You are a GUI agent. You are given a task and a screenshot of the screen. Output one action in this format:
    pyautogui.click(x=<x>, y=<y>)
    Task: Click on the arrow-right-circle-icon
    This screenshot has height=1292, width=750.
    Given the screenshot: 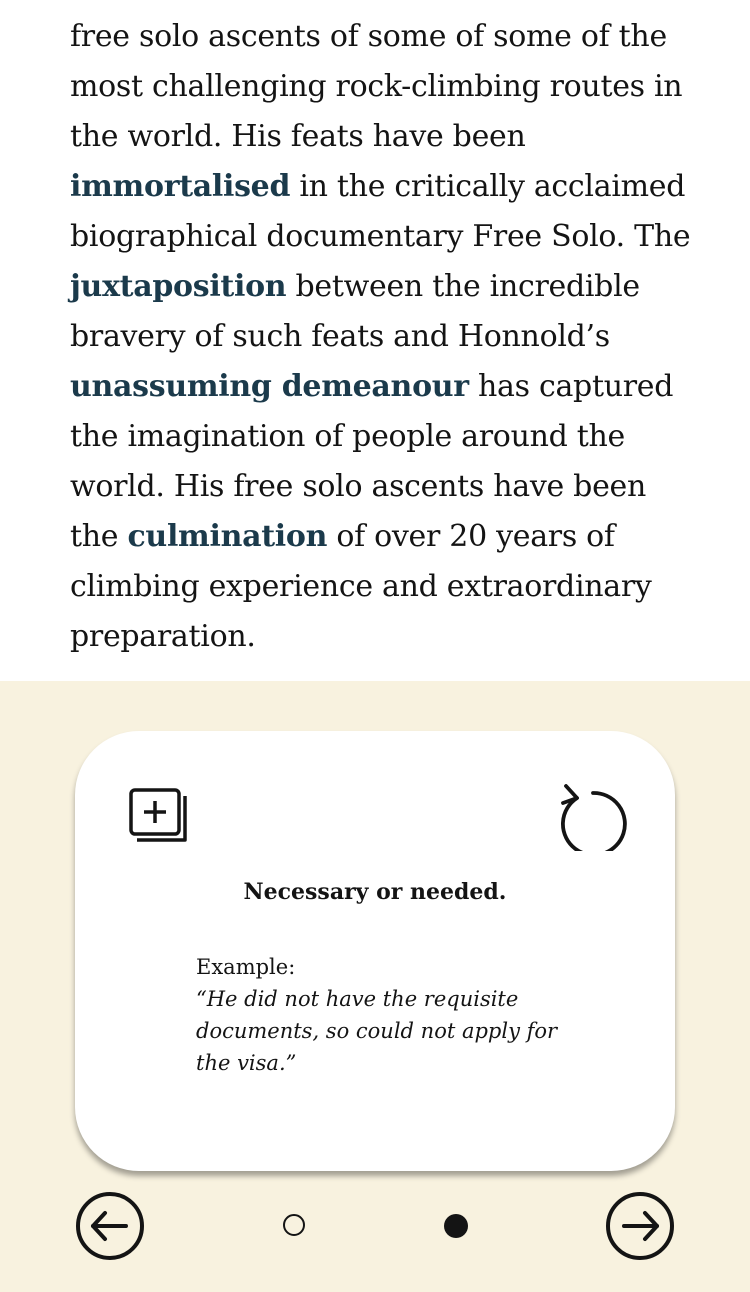 What is the action you would take?
    pyautogui.click(x=640, y=1226)
    